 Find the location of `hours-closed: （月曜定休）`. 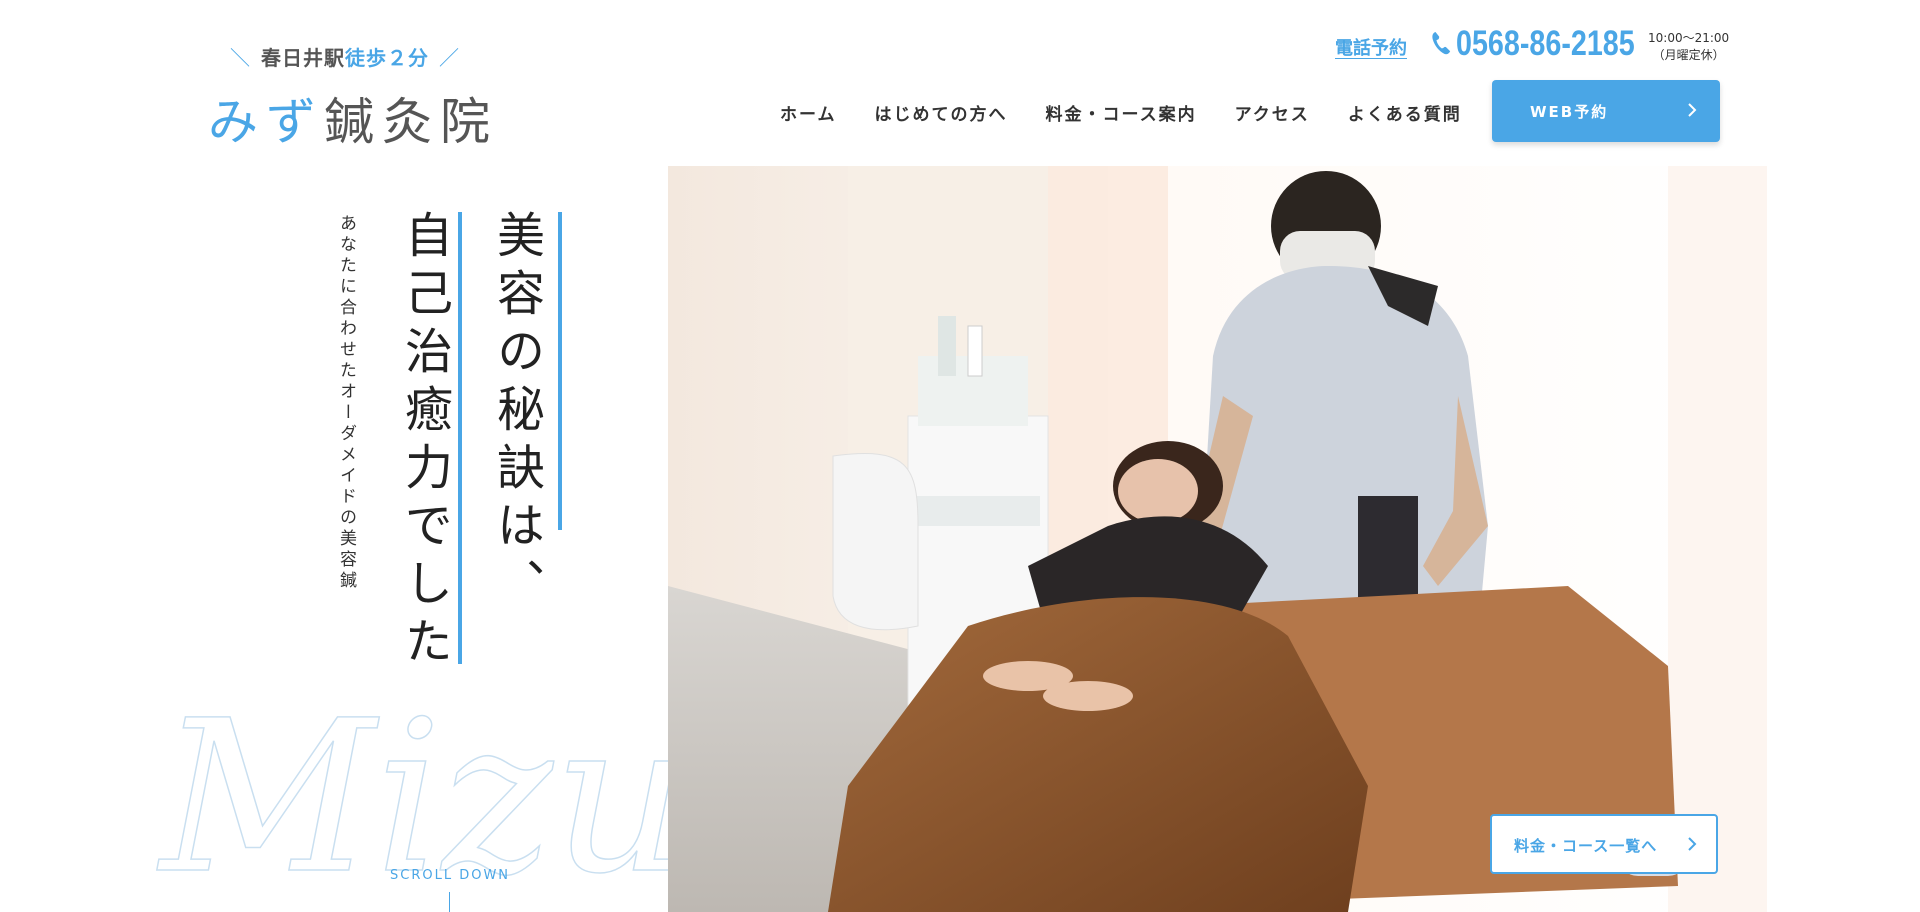

hours-closed: （月曜定休） is located at coordinates (1688, 55).